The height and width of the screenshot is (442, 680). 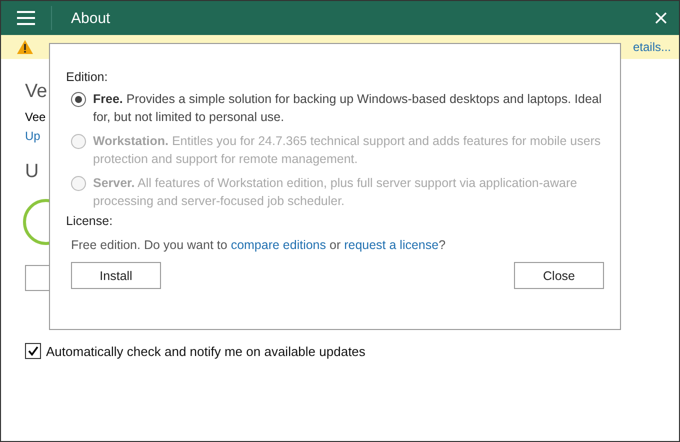 I want to click on request-license-link: request a license, so click(x=391, y=245).